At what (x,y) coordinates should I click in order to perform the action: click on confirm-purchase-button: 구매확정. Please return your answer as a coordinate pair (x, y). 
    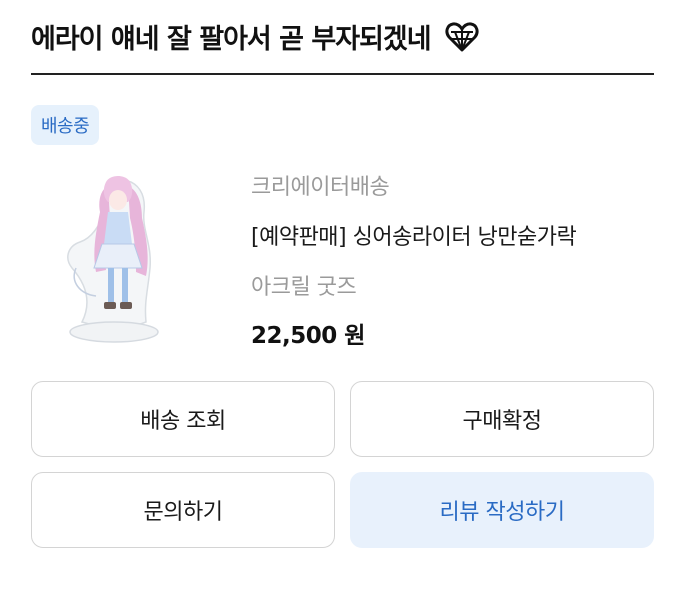
    Looking at the image, I should click on (502, 419).